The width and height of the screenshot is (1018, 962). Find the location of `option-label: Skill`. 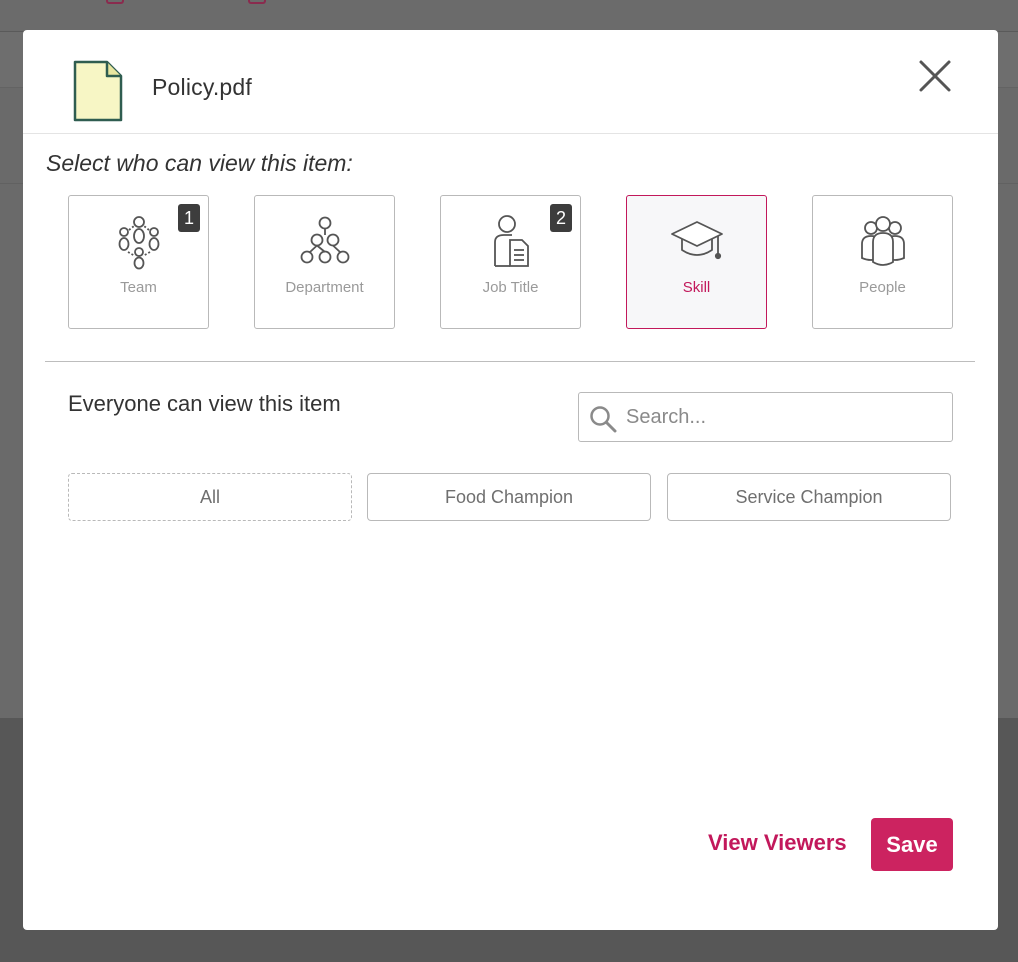

option-label: Skill is located at coordinates (696, 287).